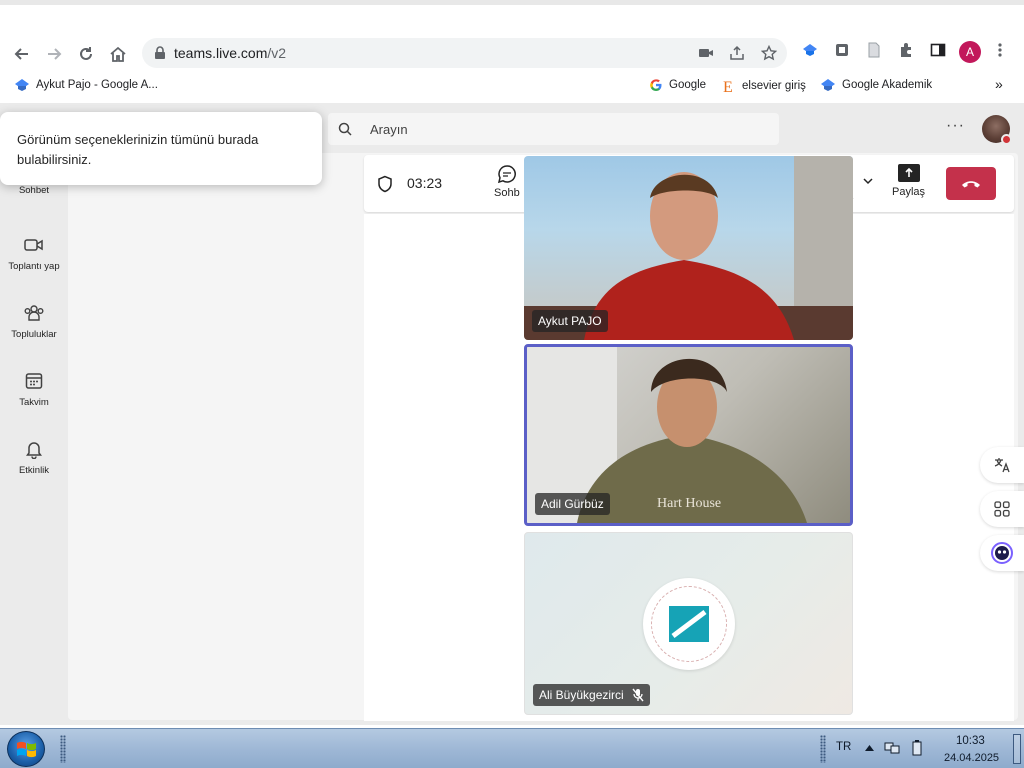 The image size is (1024, 768). I want to click on browser-tab-strip, so click(512, 18).